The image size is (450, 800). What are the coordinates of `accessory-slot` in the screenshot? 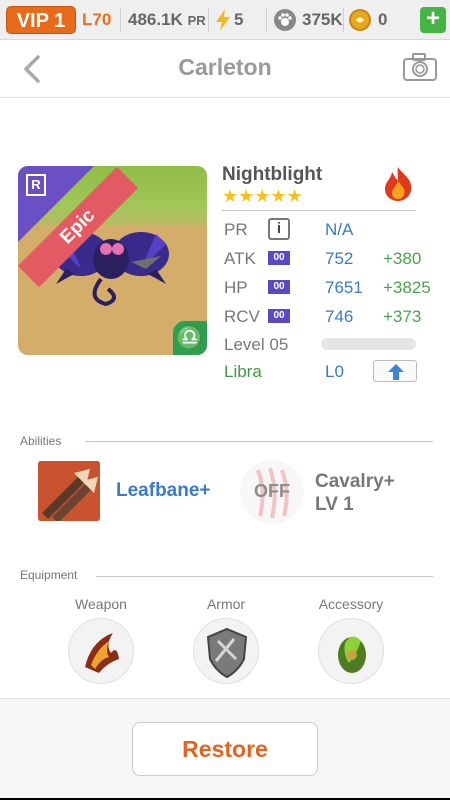 It's located at (351, 651).